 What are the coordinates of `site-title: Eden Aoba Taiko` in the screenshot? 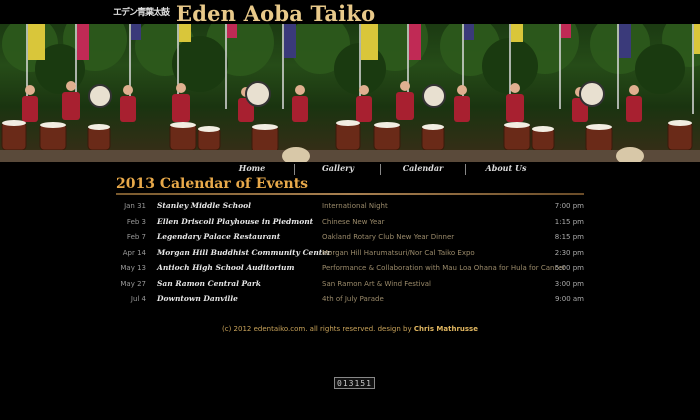 It's located at (276, 13).